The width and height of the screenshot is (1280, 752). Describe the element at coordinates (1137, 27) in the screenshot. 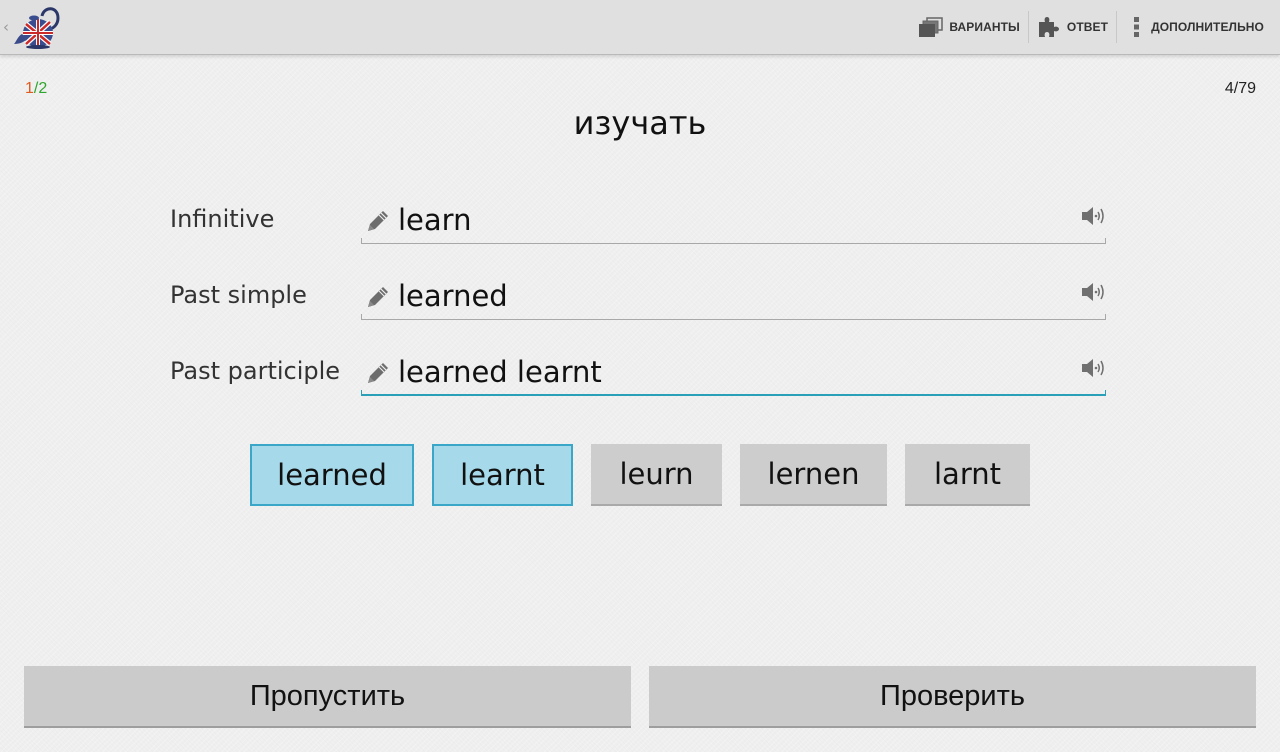

I see `overflow-menu-icon` at that location.